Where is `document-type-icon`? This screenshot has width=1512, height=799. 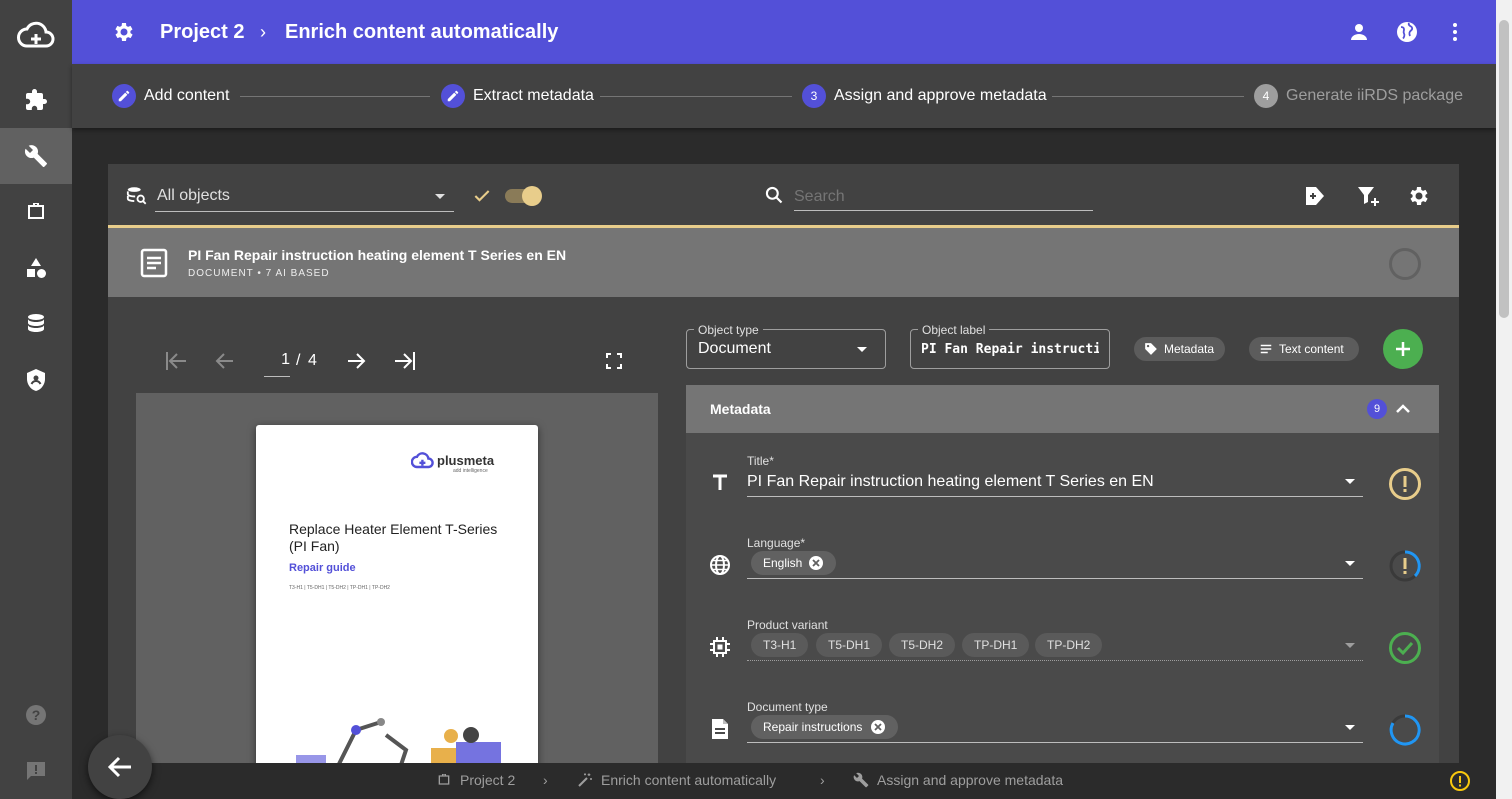
document-type-icon is located at coordinates (720, 729).